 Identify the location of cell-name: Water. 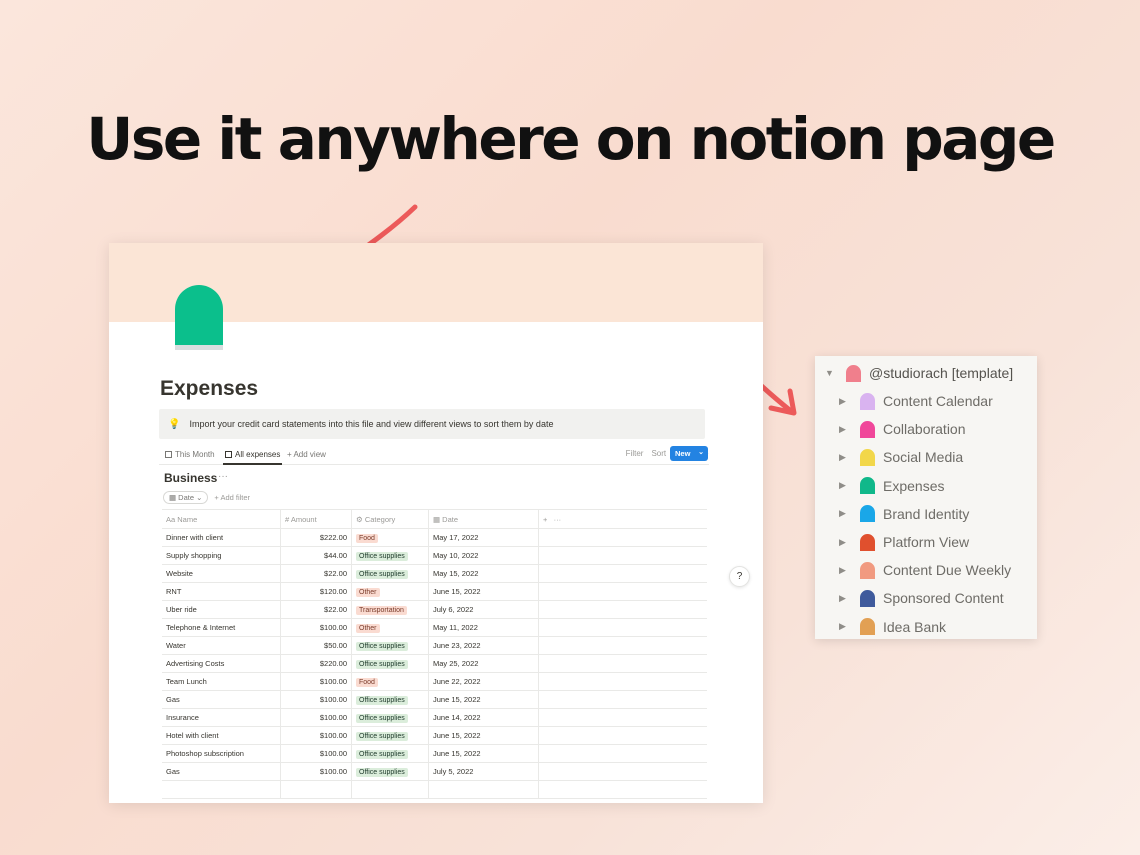
(221, 645).